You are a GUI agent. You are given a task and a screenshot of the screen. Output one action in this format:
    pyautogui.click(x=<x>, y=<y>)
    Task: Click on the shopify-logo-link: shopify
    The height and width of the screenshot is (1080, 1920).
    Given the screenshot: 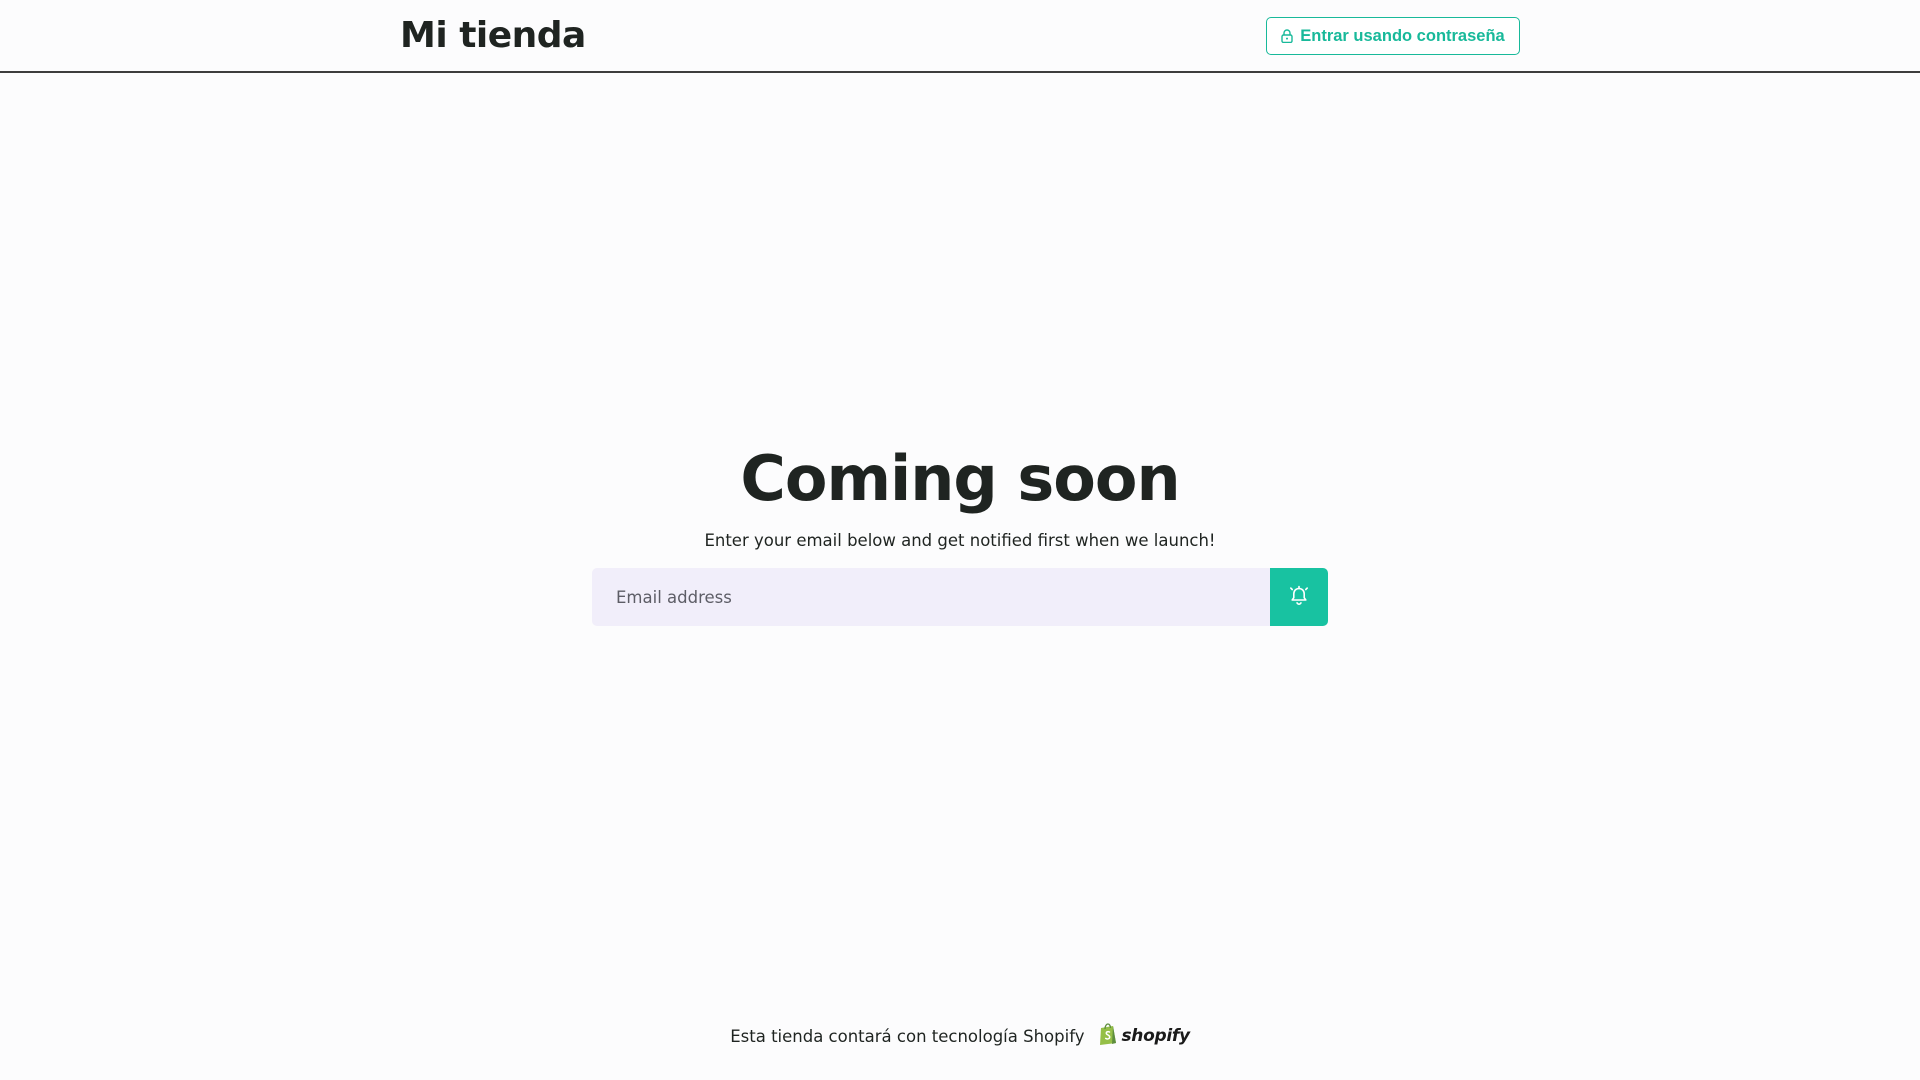 What is the action you would take?
    pyautogui.click(x=1144, y=1036)
    